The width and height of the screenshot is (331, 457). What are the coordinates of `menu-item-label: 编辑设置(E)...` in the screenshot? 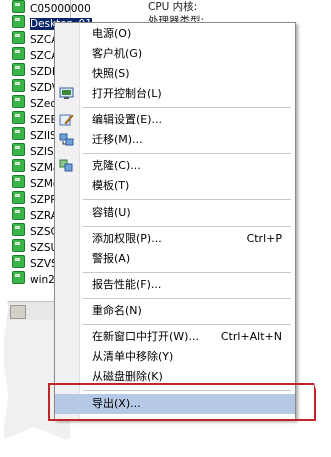 It's located at (127, 119).